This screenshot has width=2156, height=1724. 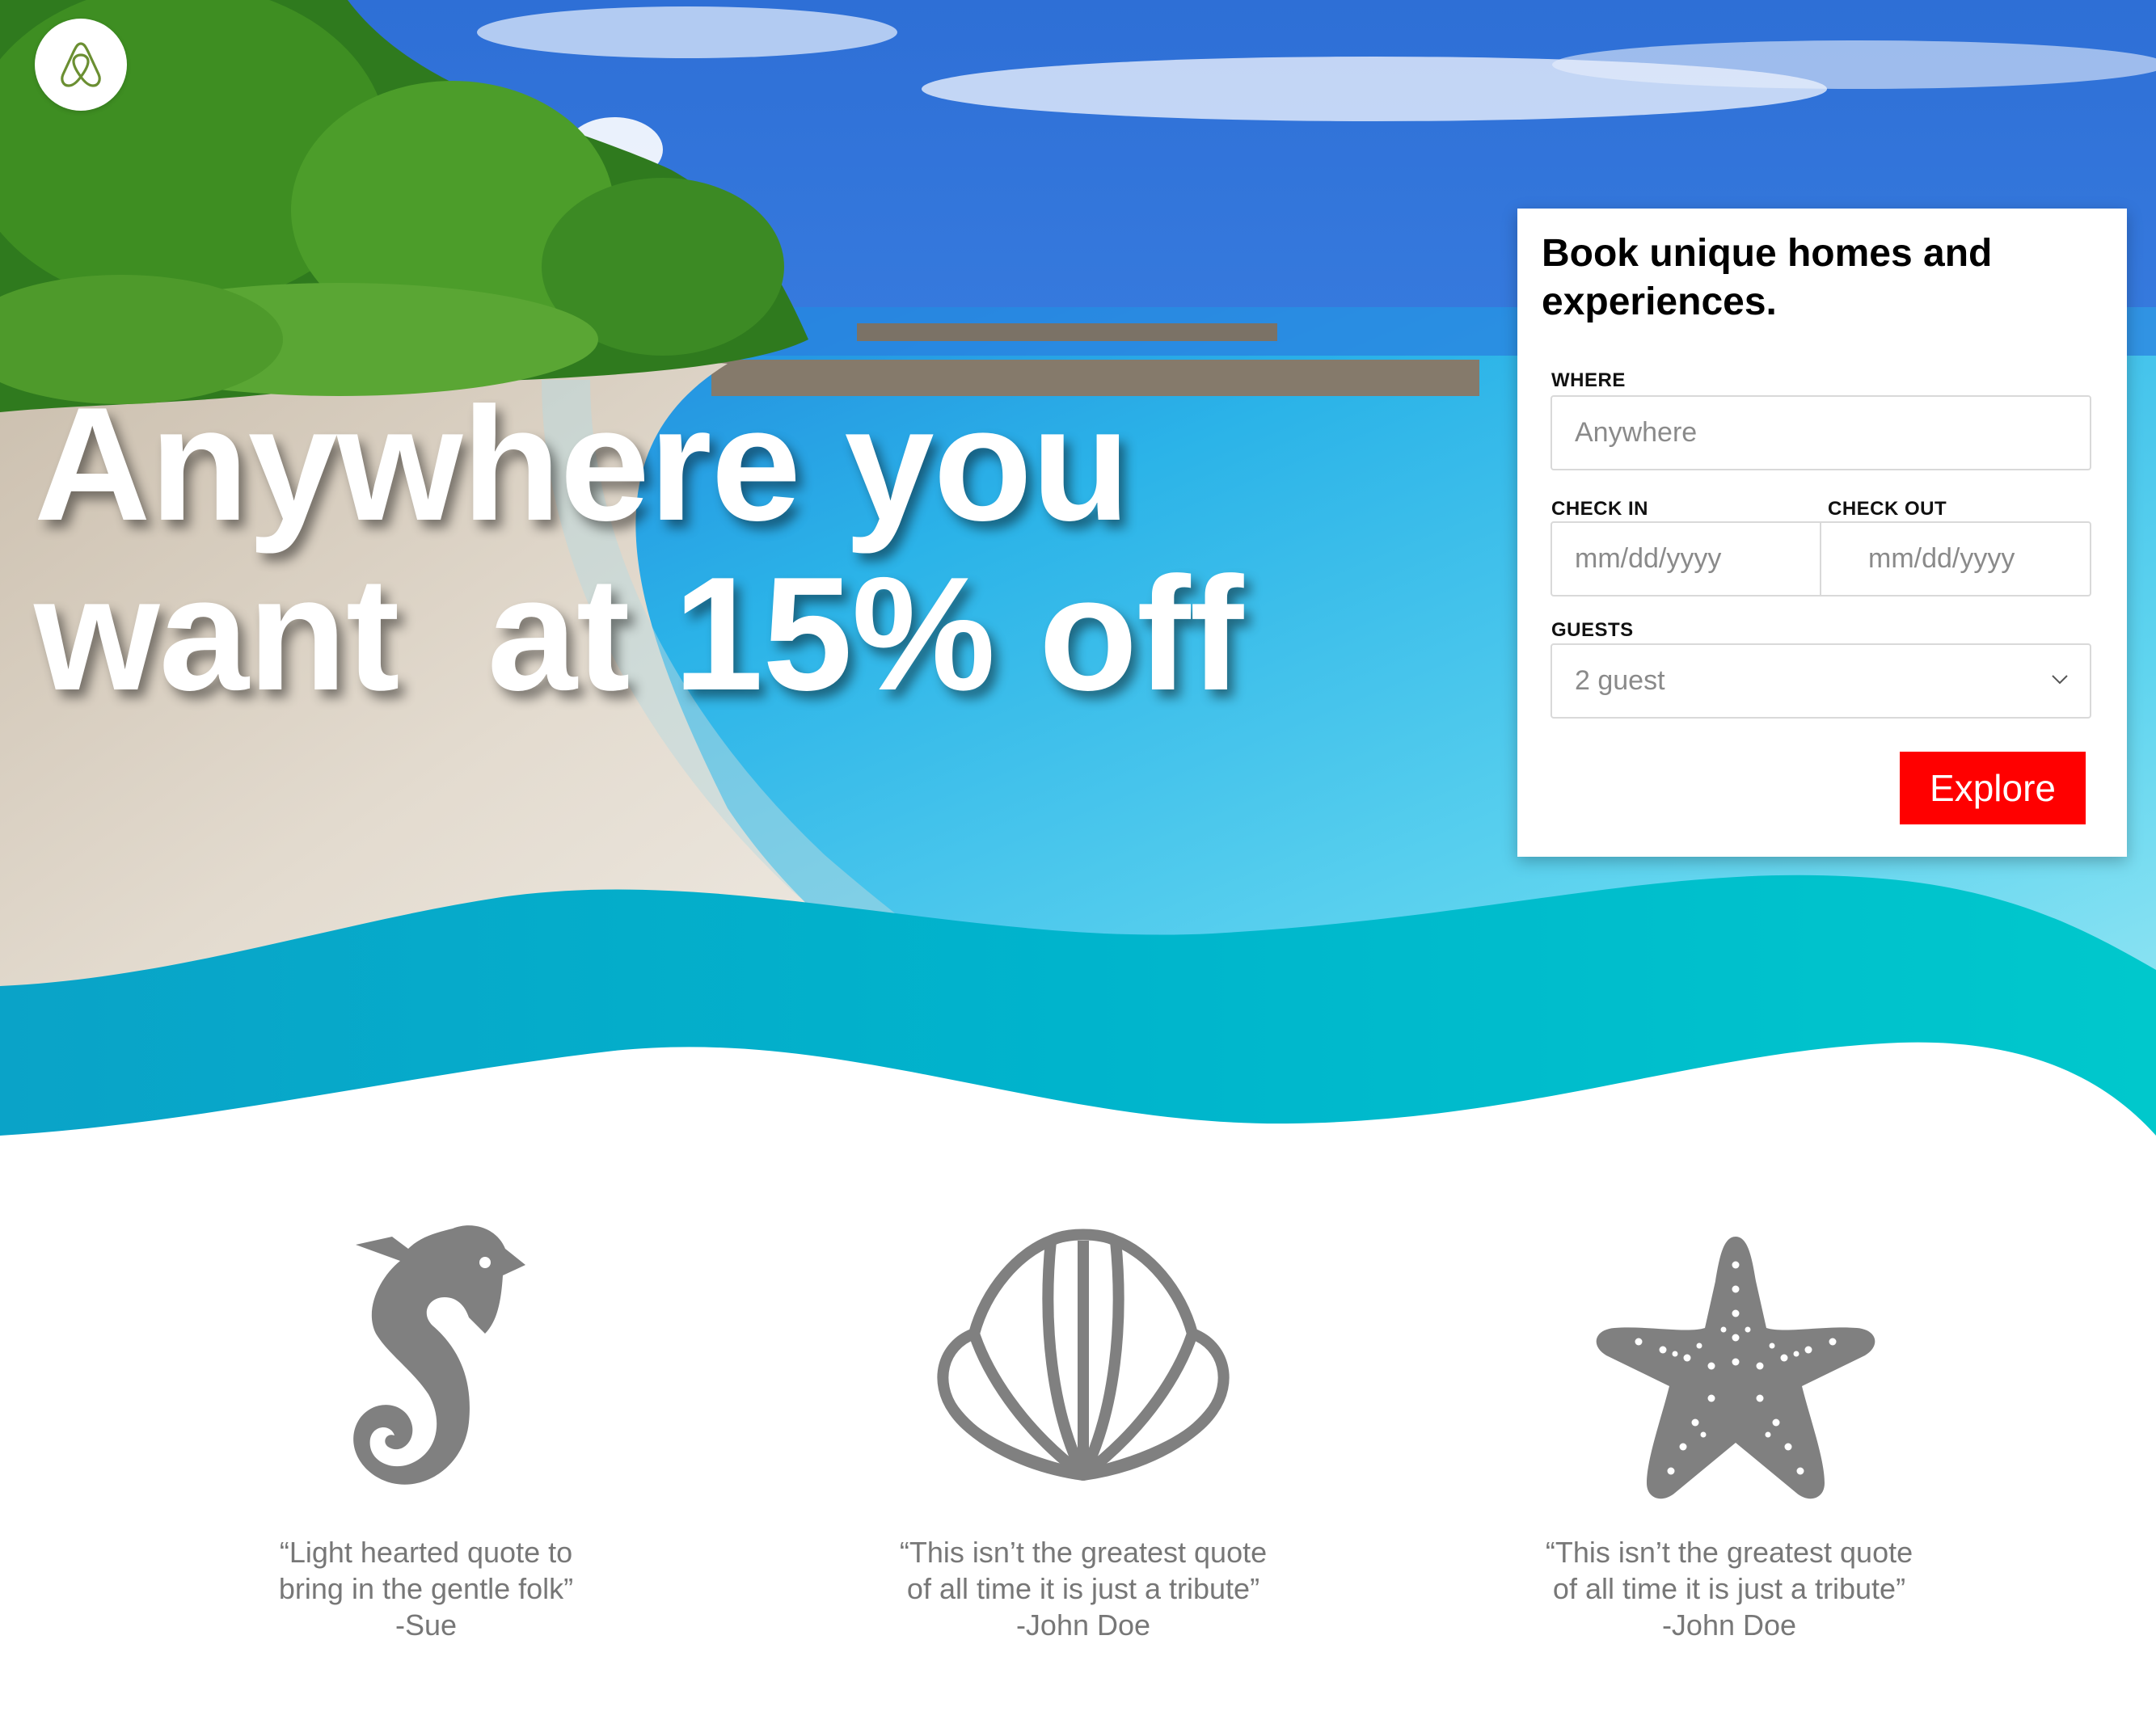 I want to click on dates-field: mm/dd/yyyy mm/dd/yyyy, so click(x=1821, y=558).